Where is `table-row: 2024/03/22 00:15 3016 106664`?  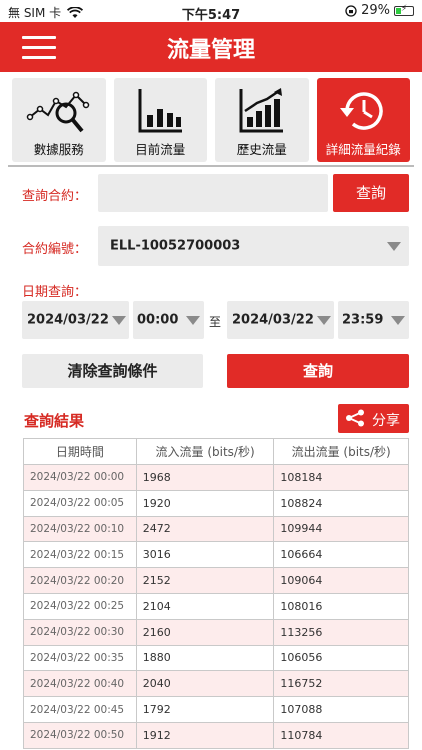
table-row: 2024/03/22 00:15 3016 106664 is located at coordinates (216, 555).